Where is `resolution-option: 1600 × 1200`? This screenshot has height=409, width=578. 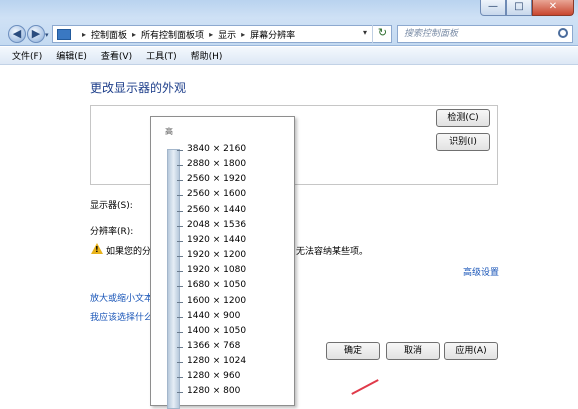 resolution-option: 1600 × 1200 is located at coordinates (216, 301).